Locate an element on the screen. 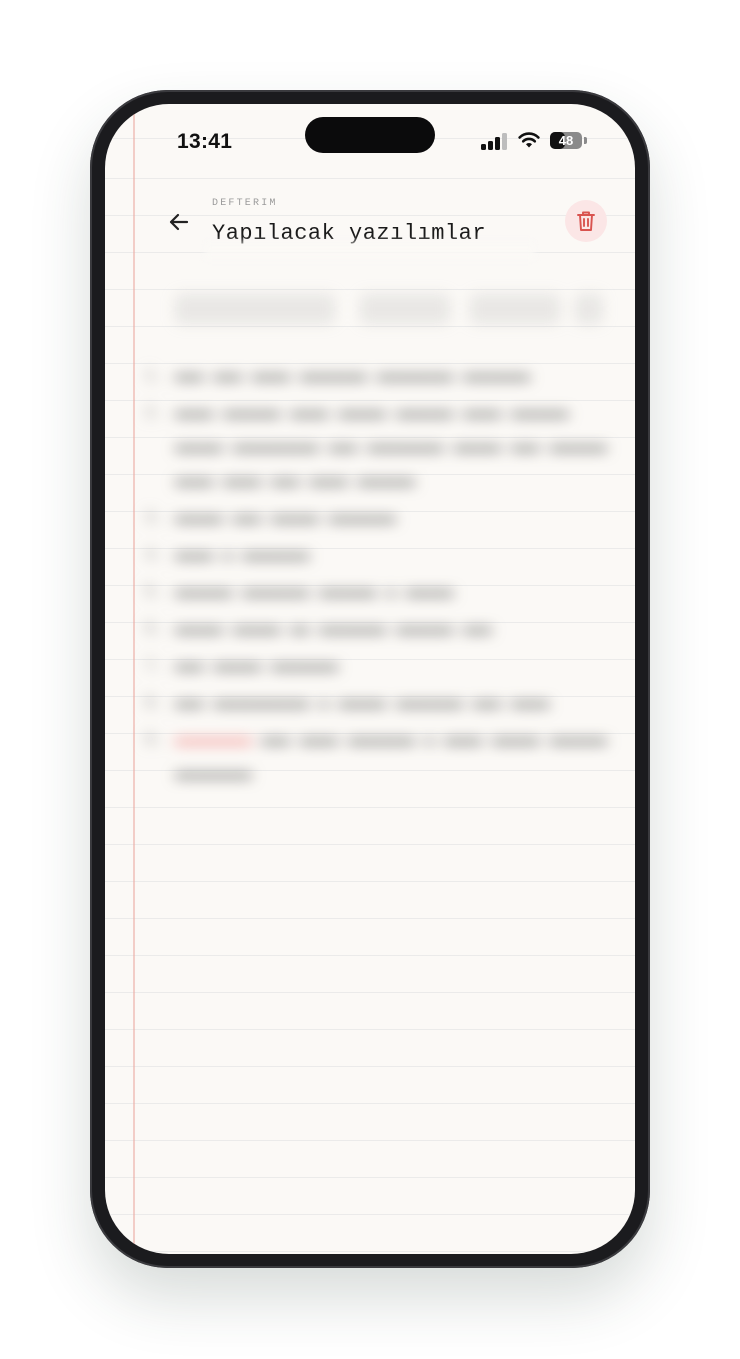 Image resolution: width=740 pixels, height=1359 pixels. back-button is located at coordinates (179, 222).